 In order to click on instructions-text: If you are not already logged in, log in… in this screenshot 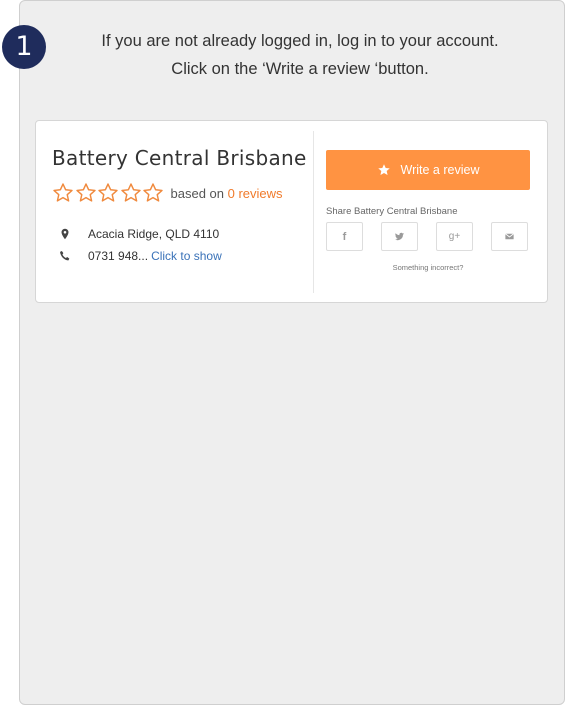, I will do `click(300, 55)`.